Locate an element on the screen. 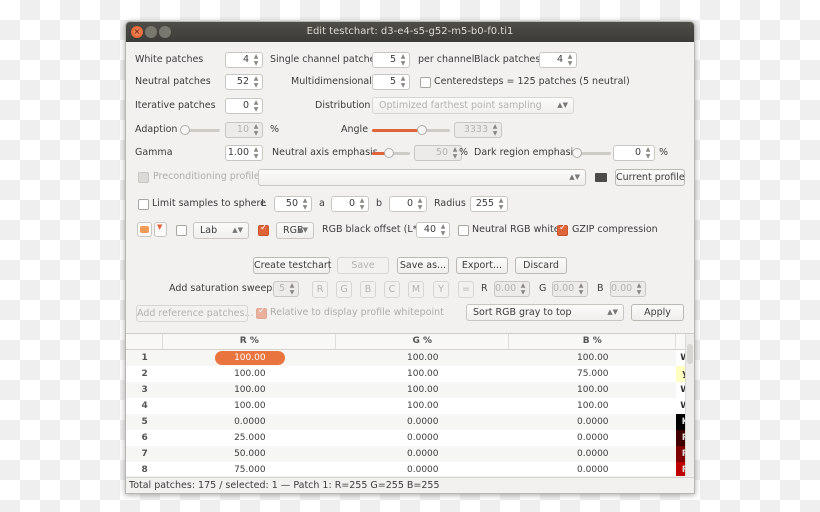  table-row: 875.0000.00000.0000R is located at coordinates (410, 469).